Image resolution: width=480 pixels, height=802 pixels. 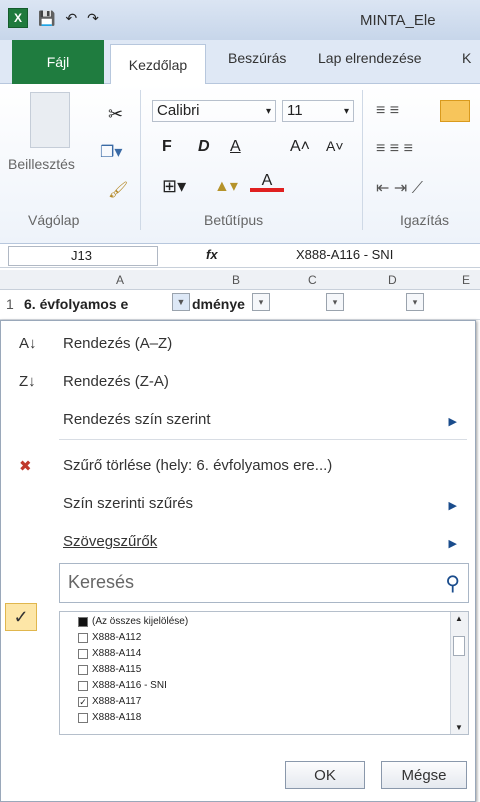 I want to click on ribbon-tabs: Fájl Kezdőlap Beszúrás Lap elrendezése K, so click(x=240, y=62).